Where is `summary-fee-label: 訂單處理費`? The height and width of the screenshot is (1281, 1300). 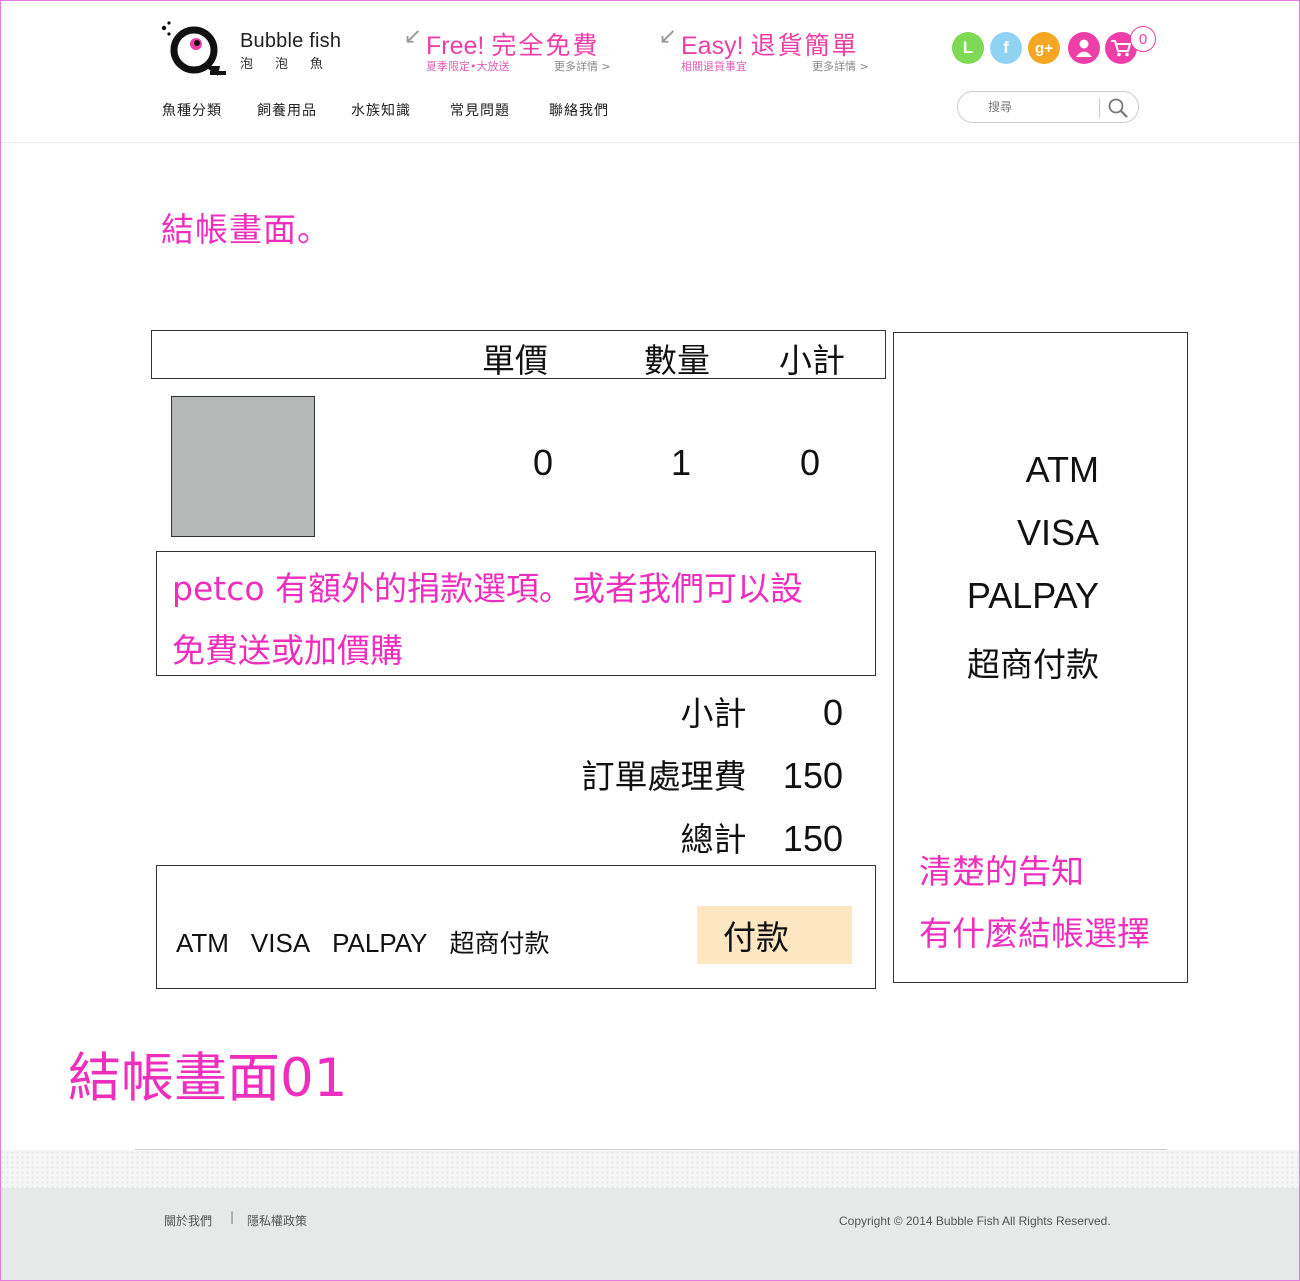 summary-fee-label: 訂單處理費 is located at coordinates (664, 776).